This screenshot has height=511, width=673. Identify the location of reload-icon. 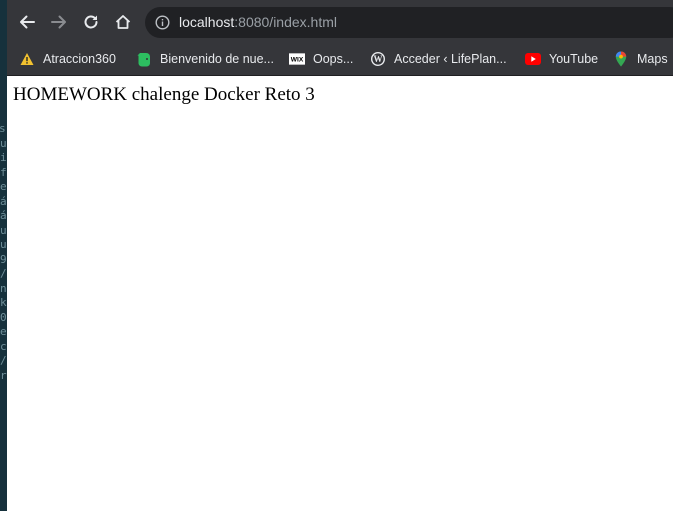
(91, 22).